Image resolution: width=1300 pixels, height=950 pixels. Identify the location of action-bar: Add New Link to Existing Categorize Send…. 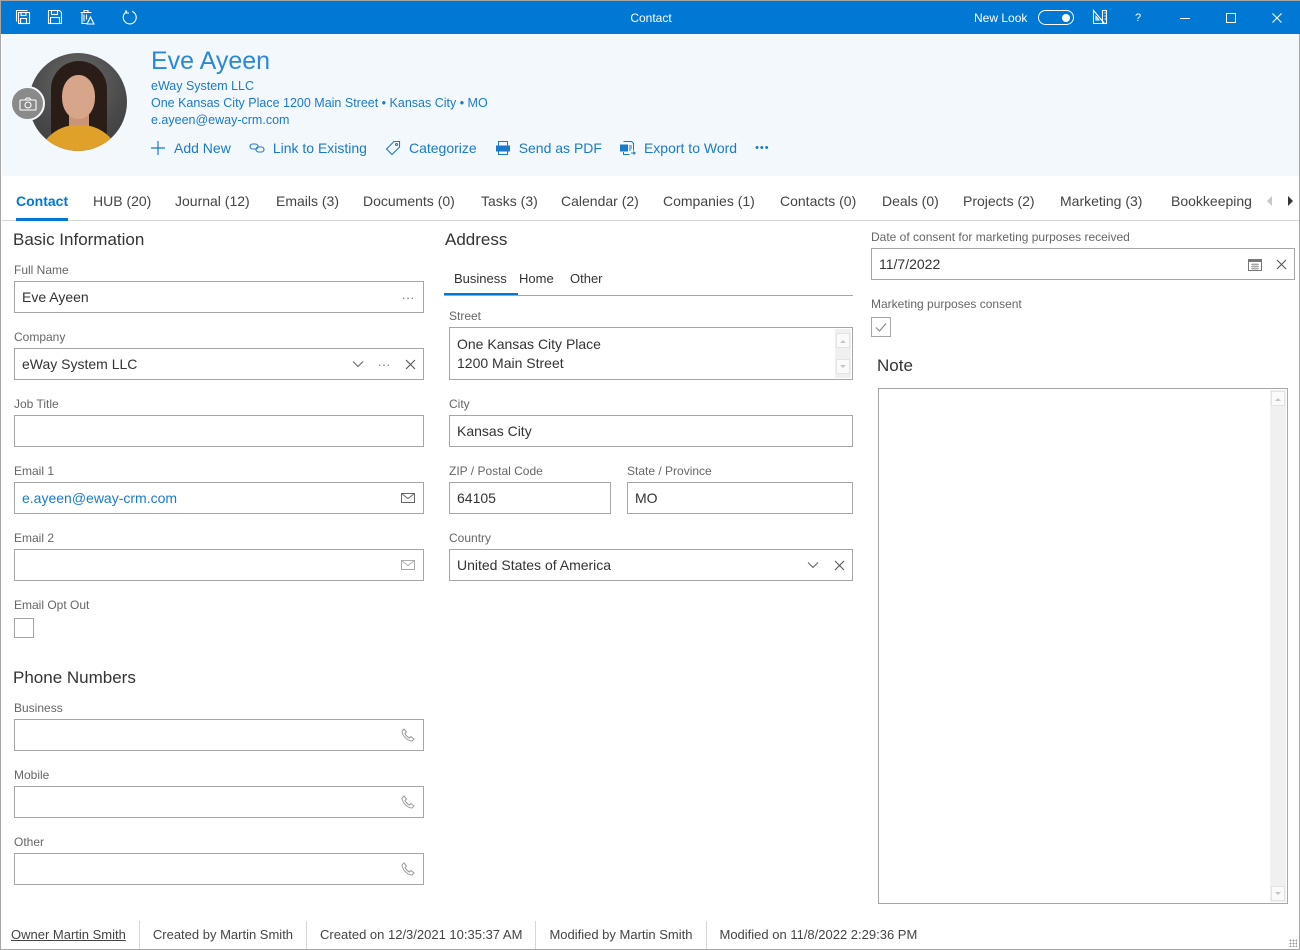
(469, 148).